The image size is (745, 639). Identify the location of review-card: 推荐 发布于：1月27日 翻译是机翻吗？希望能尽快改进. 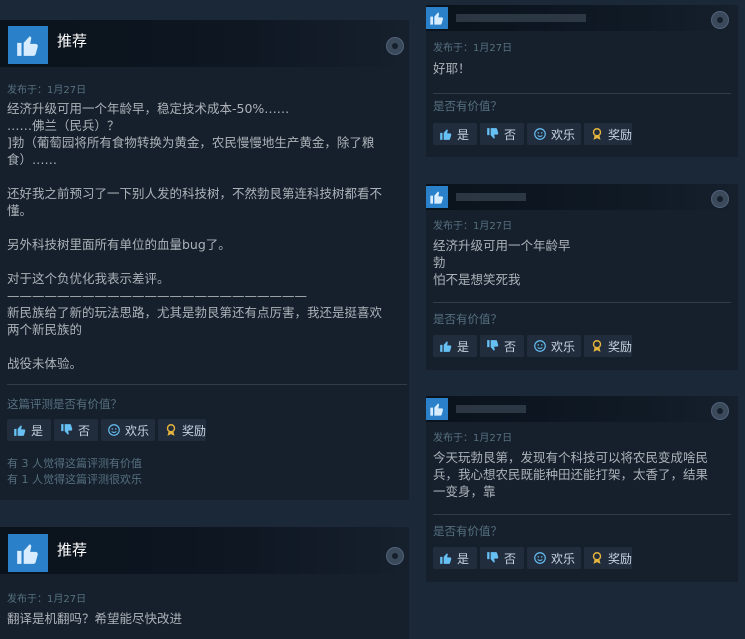
(204, 583).